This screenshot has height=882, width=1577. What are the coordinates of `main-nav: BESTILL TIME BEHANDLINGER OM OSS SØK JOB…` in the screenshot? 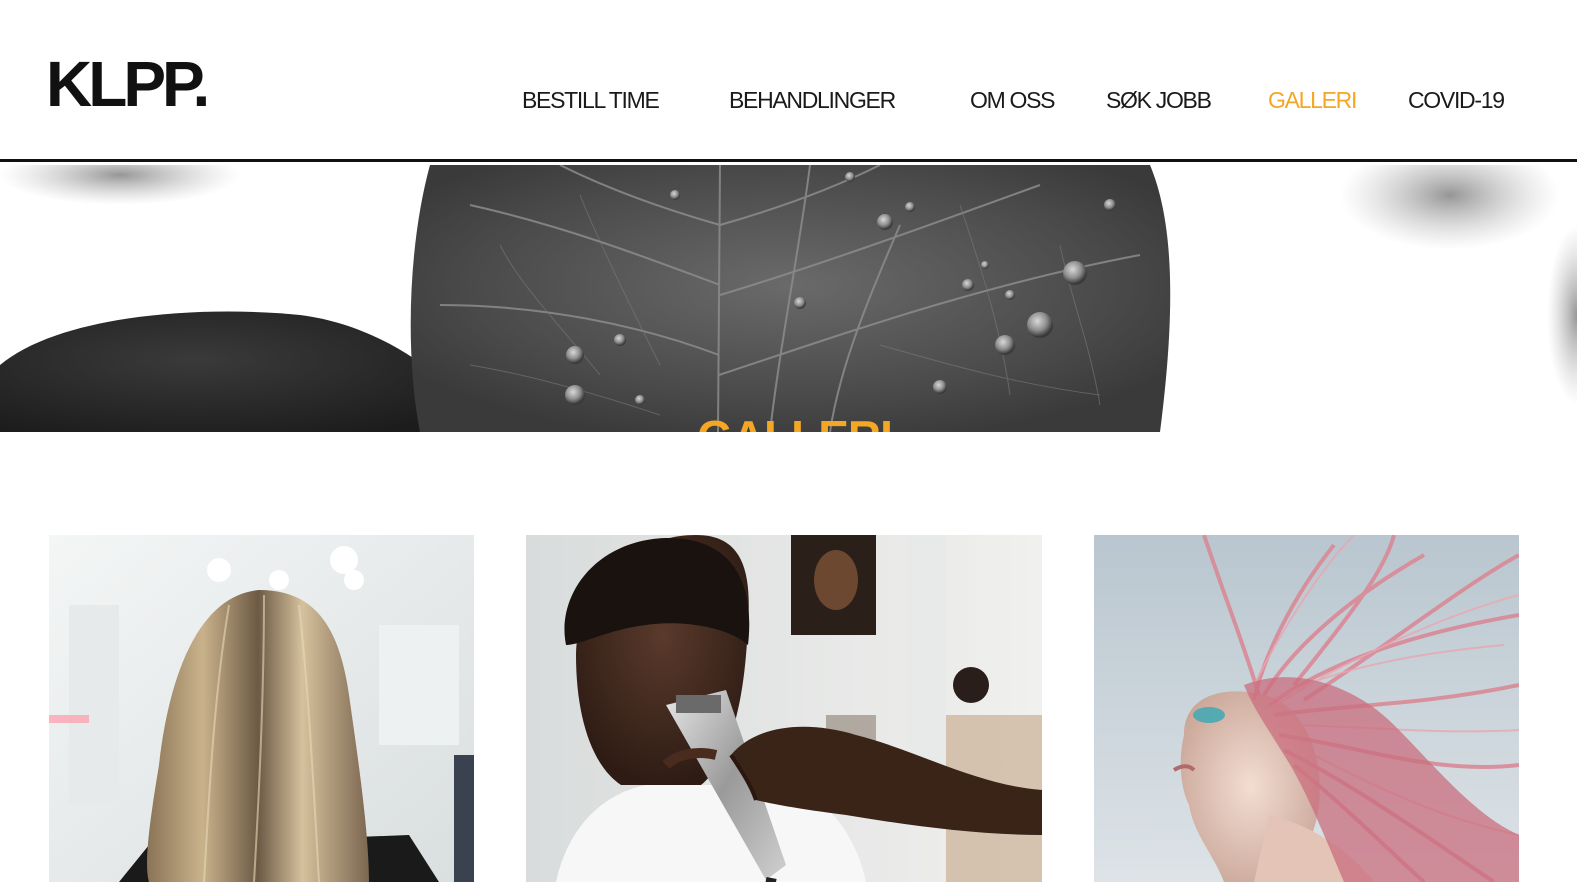 It's located at (788, 101).